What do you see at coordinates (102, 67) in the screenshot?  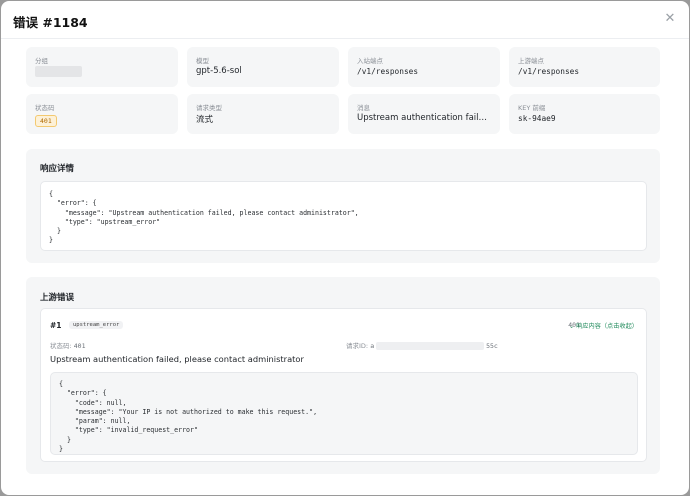 I see `card-group: 分组` at bounding box center [102, 67].